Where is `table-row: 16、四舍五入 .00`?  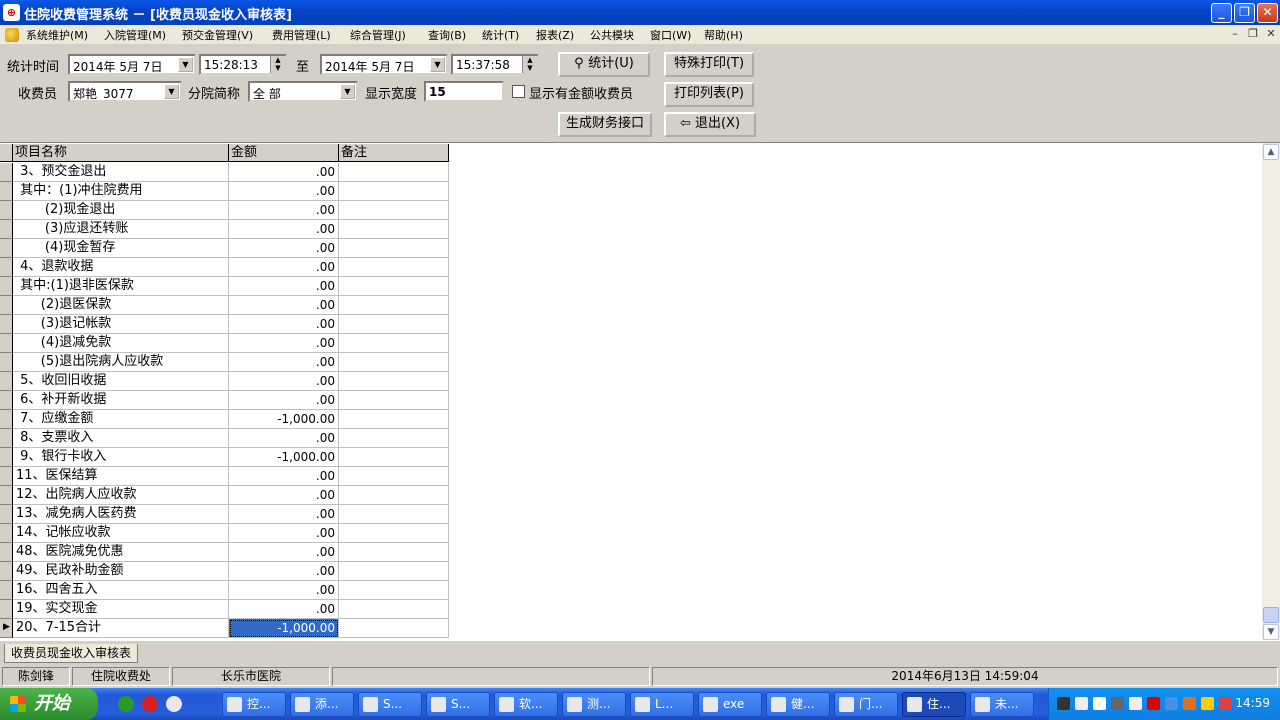 table-row: 16、四舍五入 .00 is located at coordinates (224, 590).